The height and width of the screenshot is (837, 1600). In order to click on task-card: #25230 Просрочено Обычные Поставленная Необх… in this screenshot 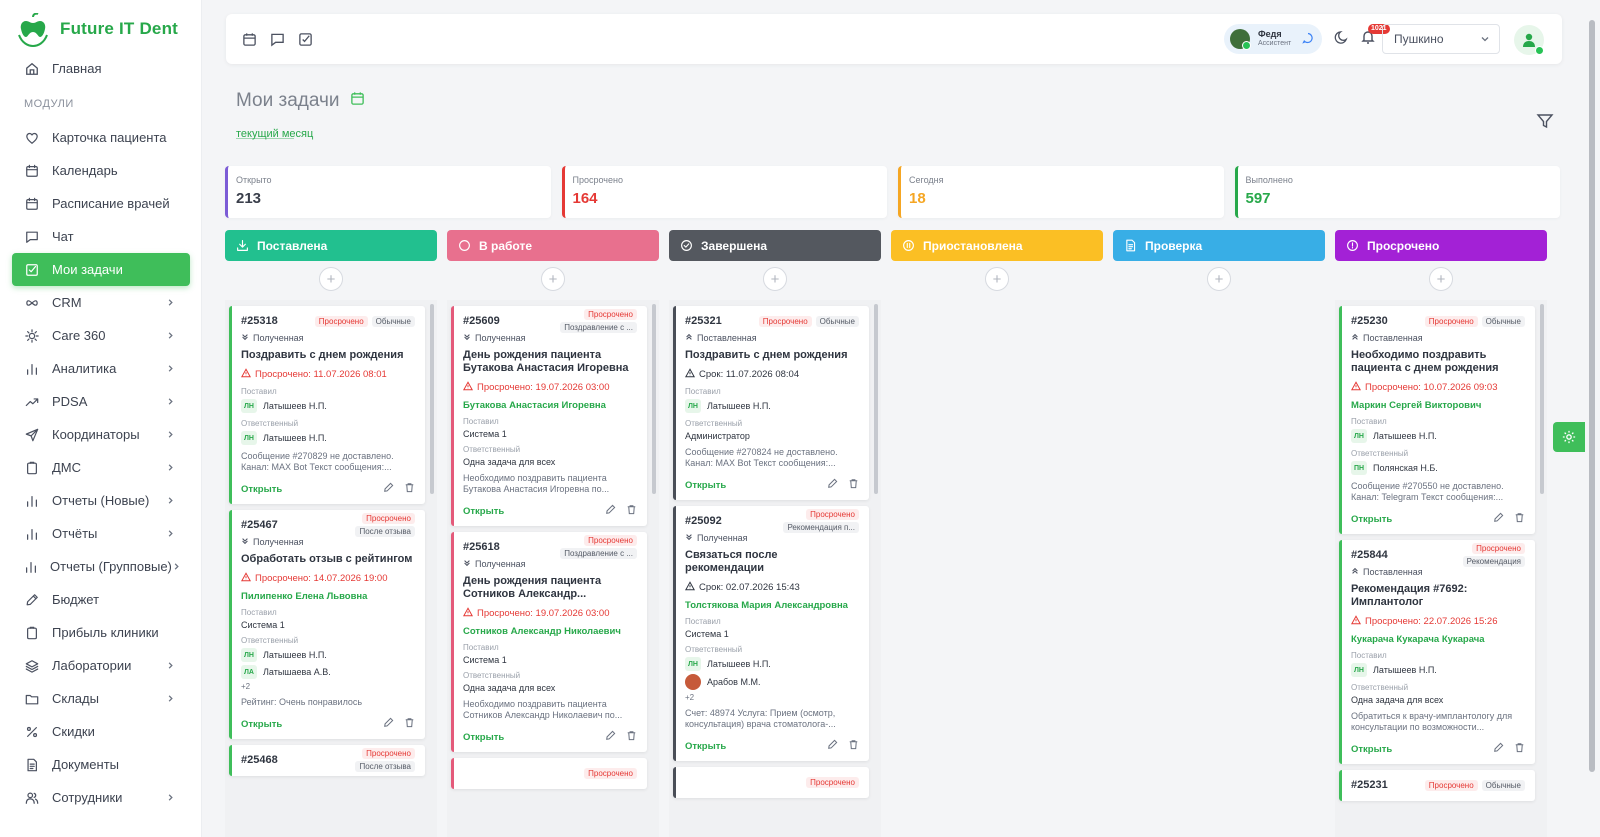, I will do `click(1437, 420)`.